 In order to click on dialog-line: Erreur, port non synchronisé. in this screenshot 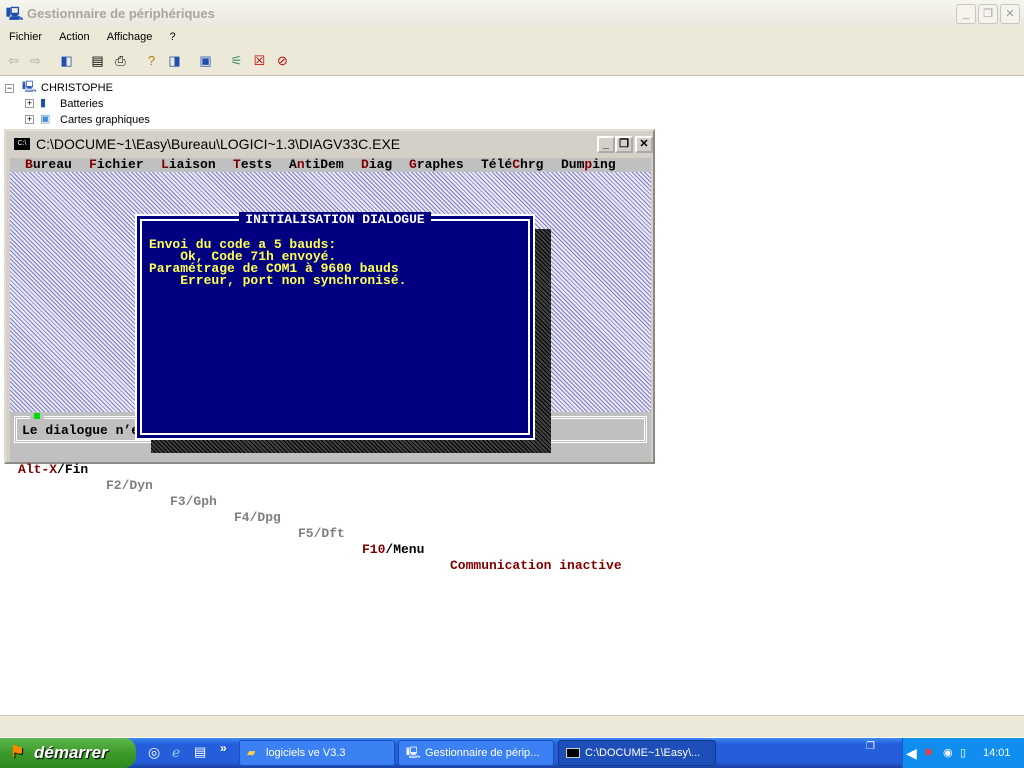, I will do `click(278, 280)`.